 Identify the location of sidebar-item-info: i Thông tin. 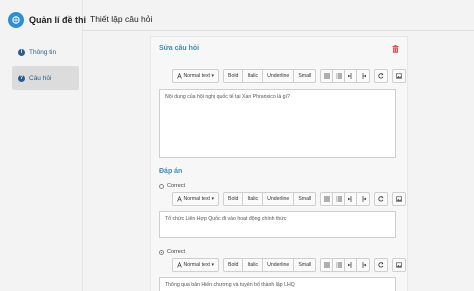
(45, 52).